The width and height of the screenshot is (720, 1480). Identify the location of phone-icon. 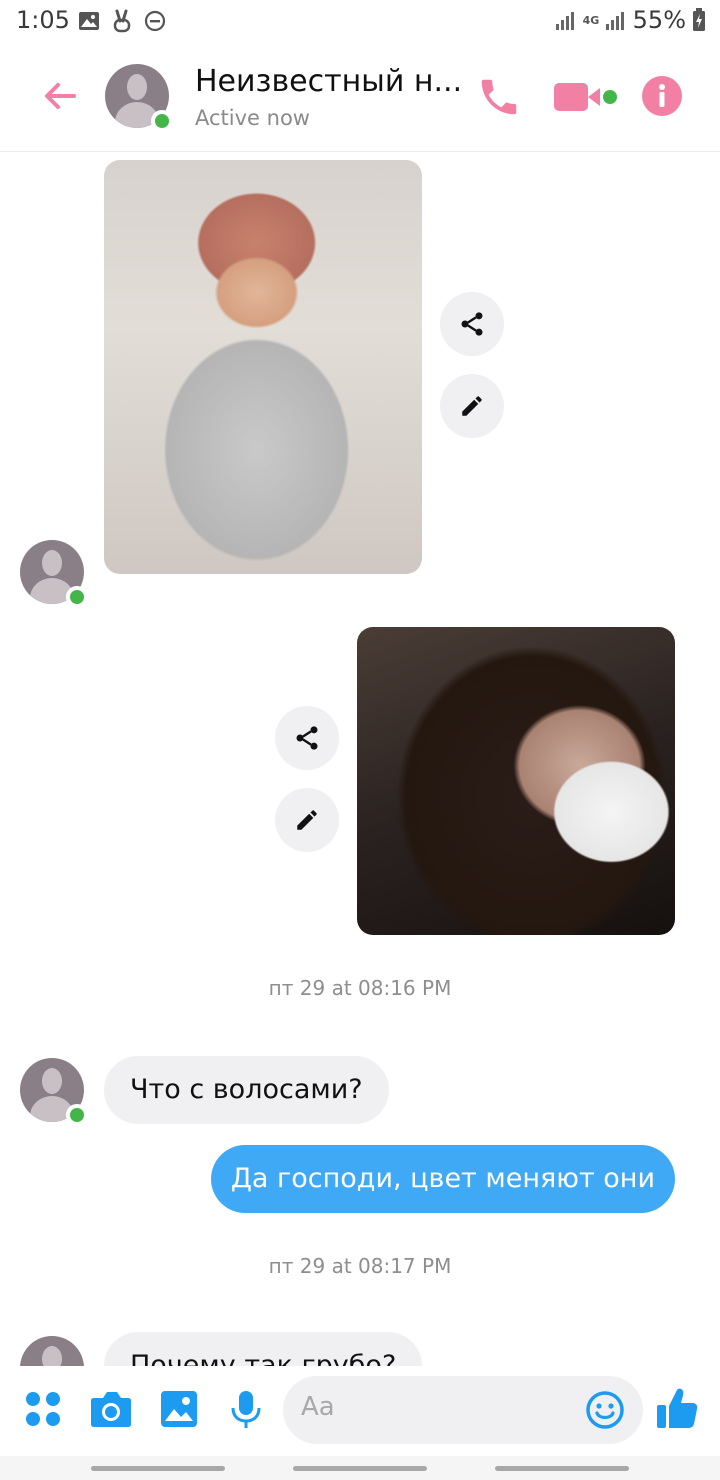
(499, 97).